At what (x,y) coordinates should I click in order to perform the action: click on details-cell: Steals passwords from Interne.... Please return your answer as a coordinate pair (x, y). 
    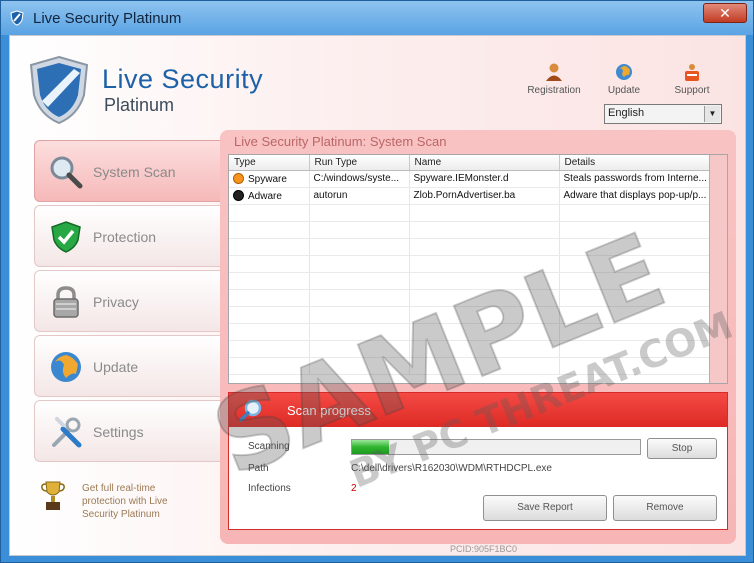
    Looking at the image, I should click on (634, 179).